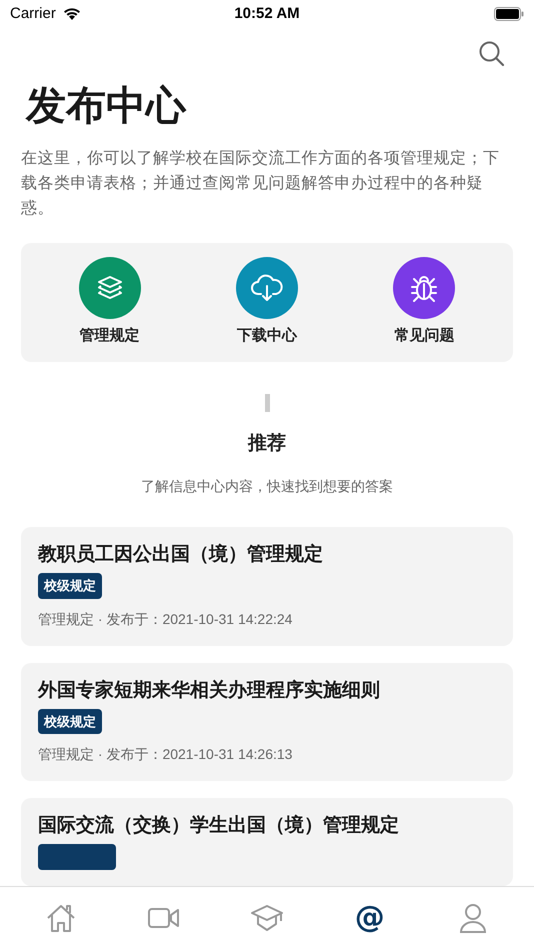 This screenshot has width=534, height=950. What do you see at coordinates (106, 106) in the screenshot?
I see `page-title: 发布中心` at bounding box center [106, 106].